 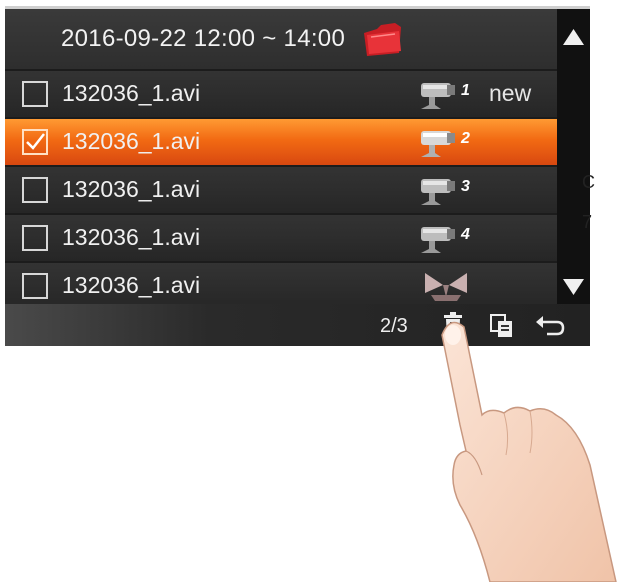 I want to click on file-row-selected: 132036_1.avi 2, so click(x=281, y=141).